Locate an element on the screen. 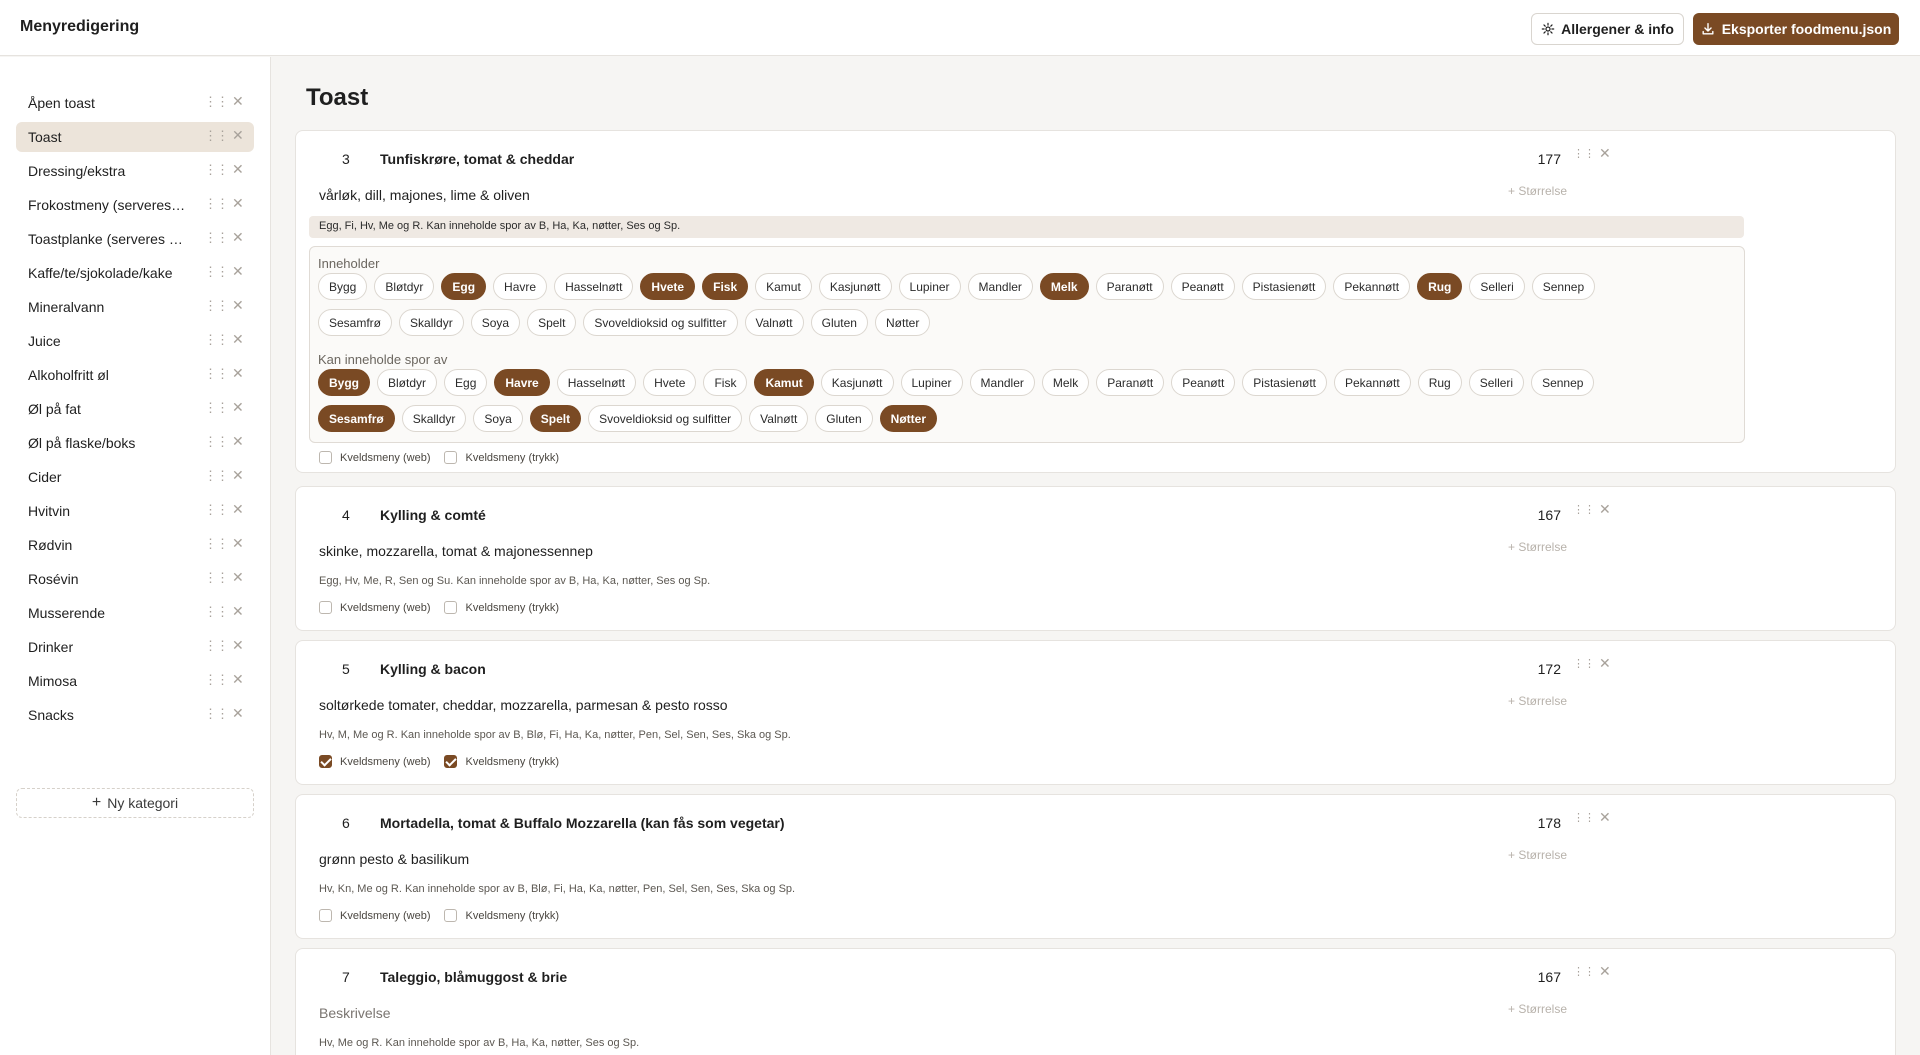 This screenshot has width=1920, height=1055. may-contain-allergen-chip: Sesamfrø is located at coordinates (356, 418).